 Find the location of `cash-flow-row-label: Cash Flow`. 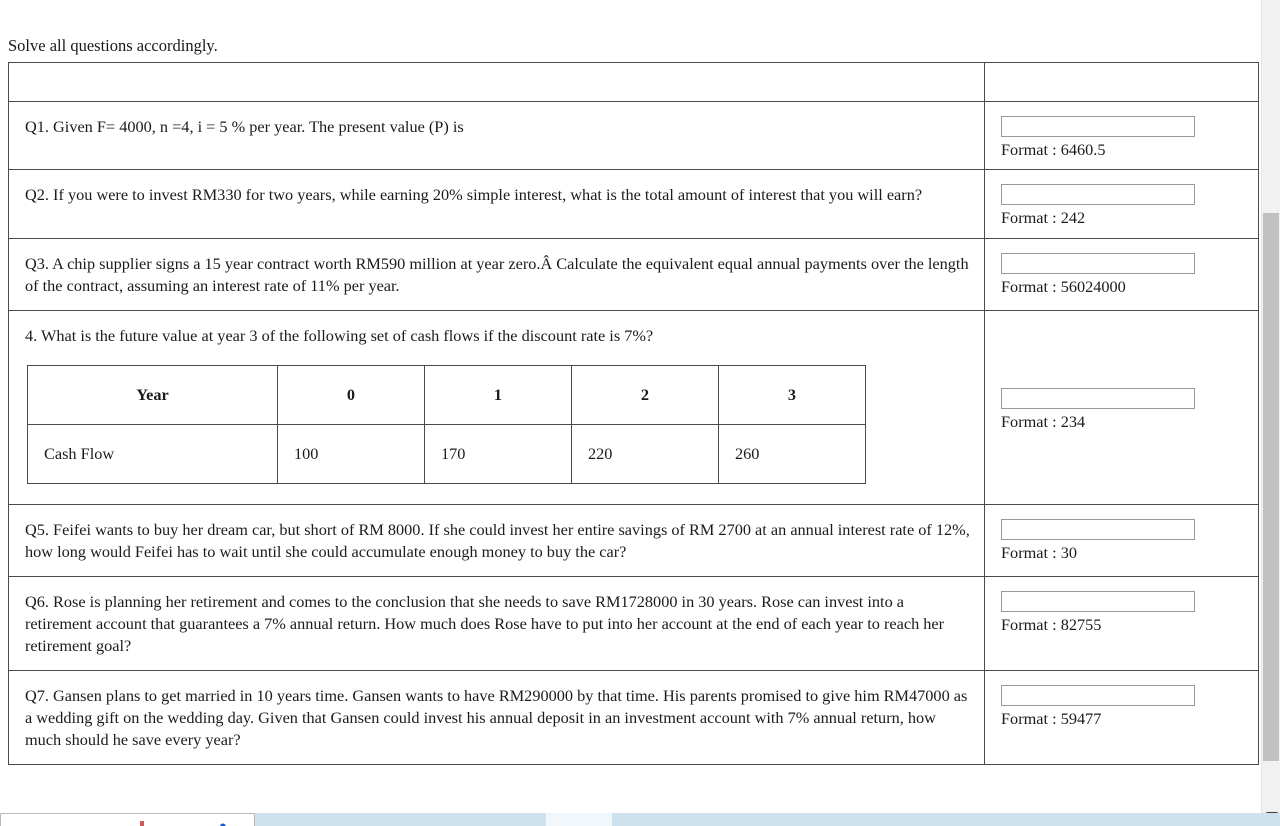

cash-flow-row-label: Cash Flow is located at coordinates (152, 453).